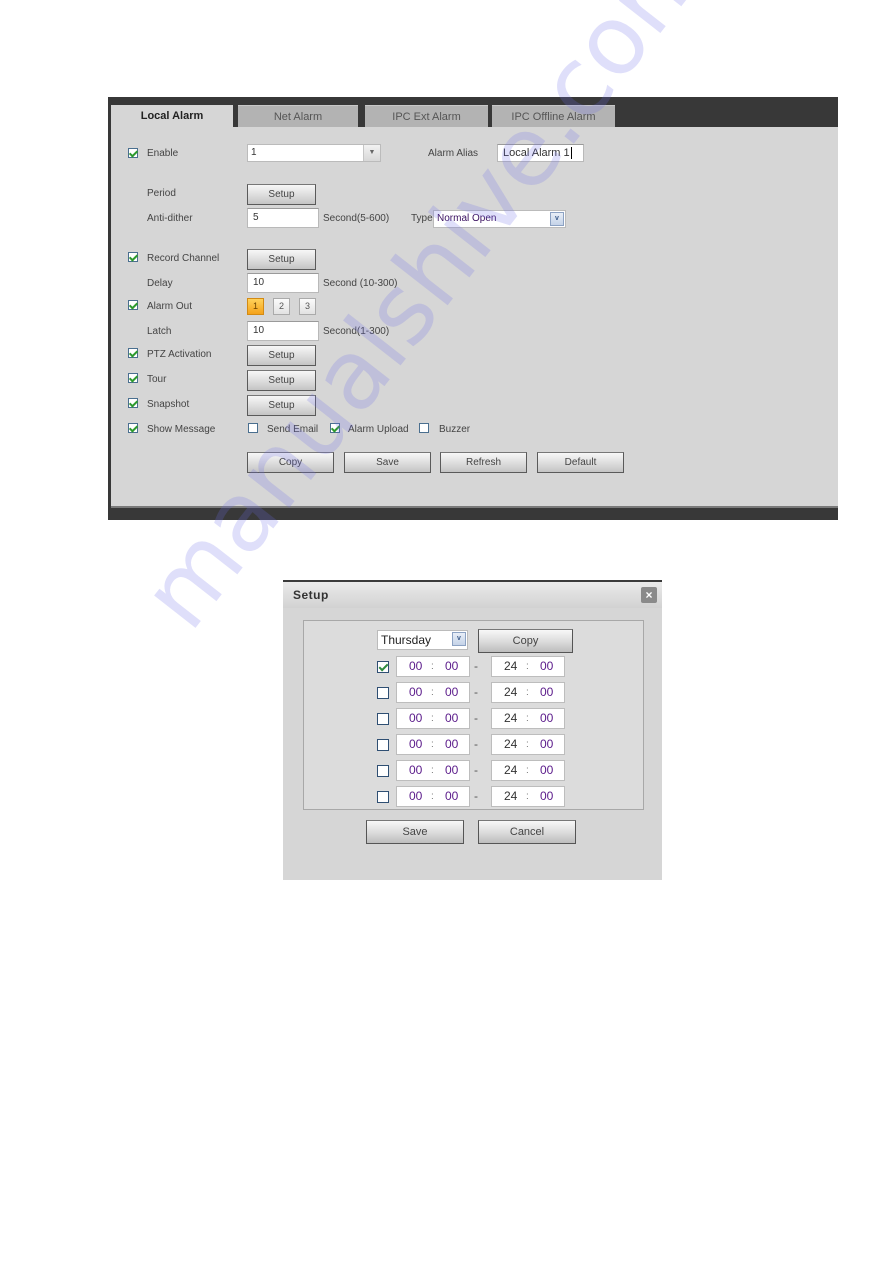  I want to click on latch-unit: Second(1-300), so click(356, 331).